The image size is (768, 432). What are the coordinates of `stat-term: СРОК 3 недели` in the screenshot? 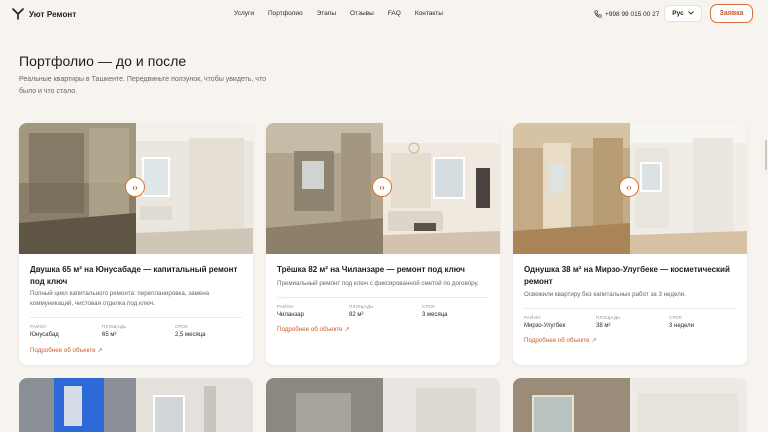 It's located at (682, 322).